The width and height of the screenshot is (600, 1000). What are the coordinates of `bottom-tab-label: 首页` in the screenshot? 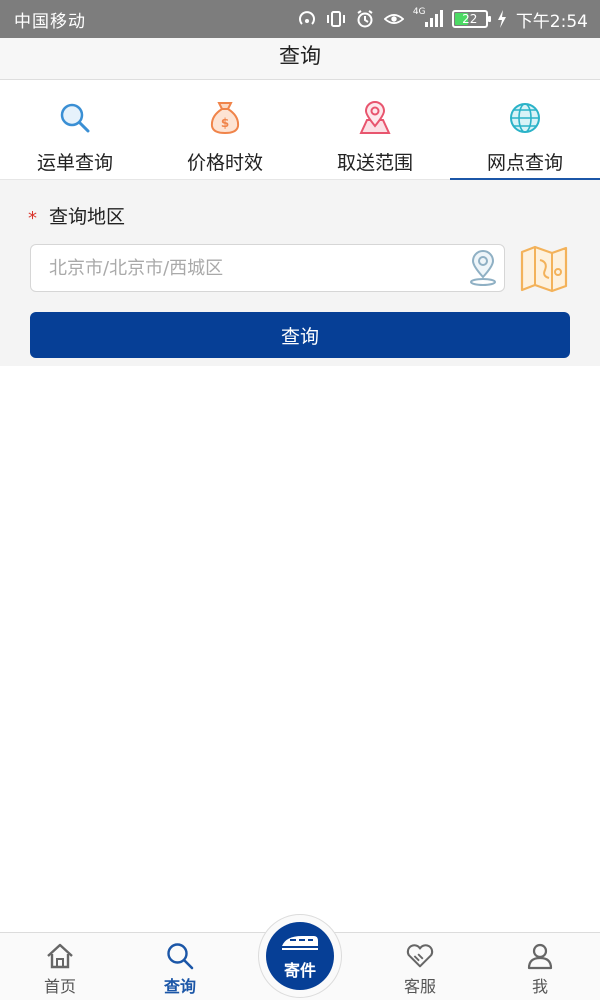 It's located at (59, 986).